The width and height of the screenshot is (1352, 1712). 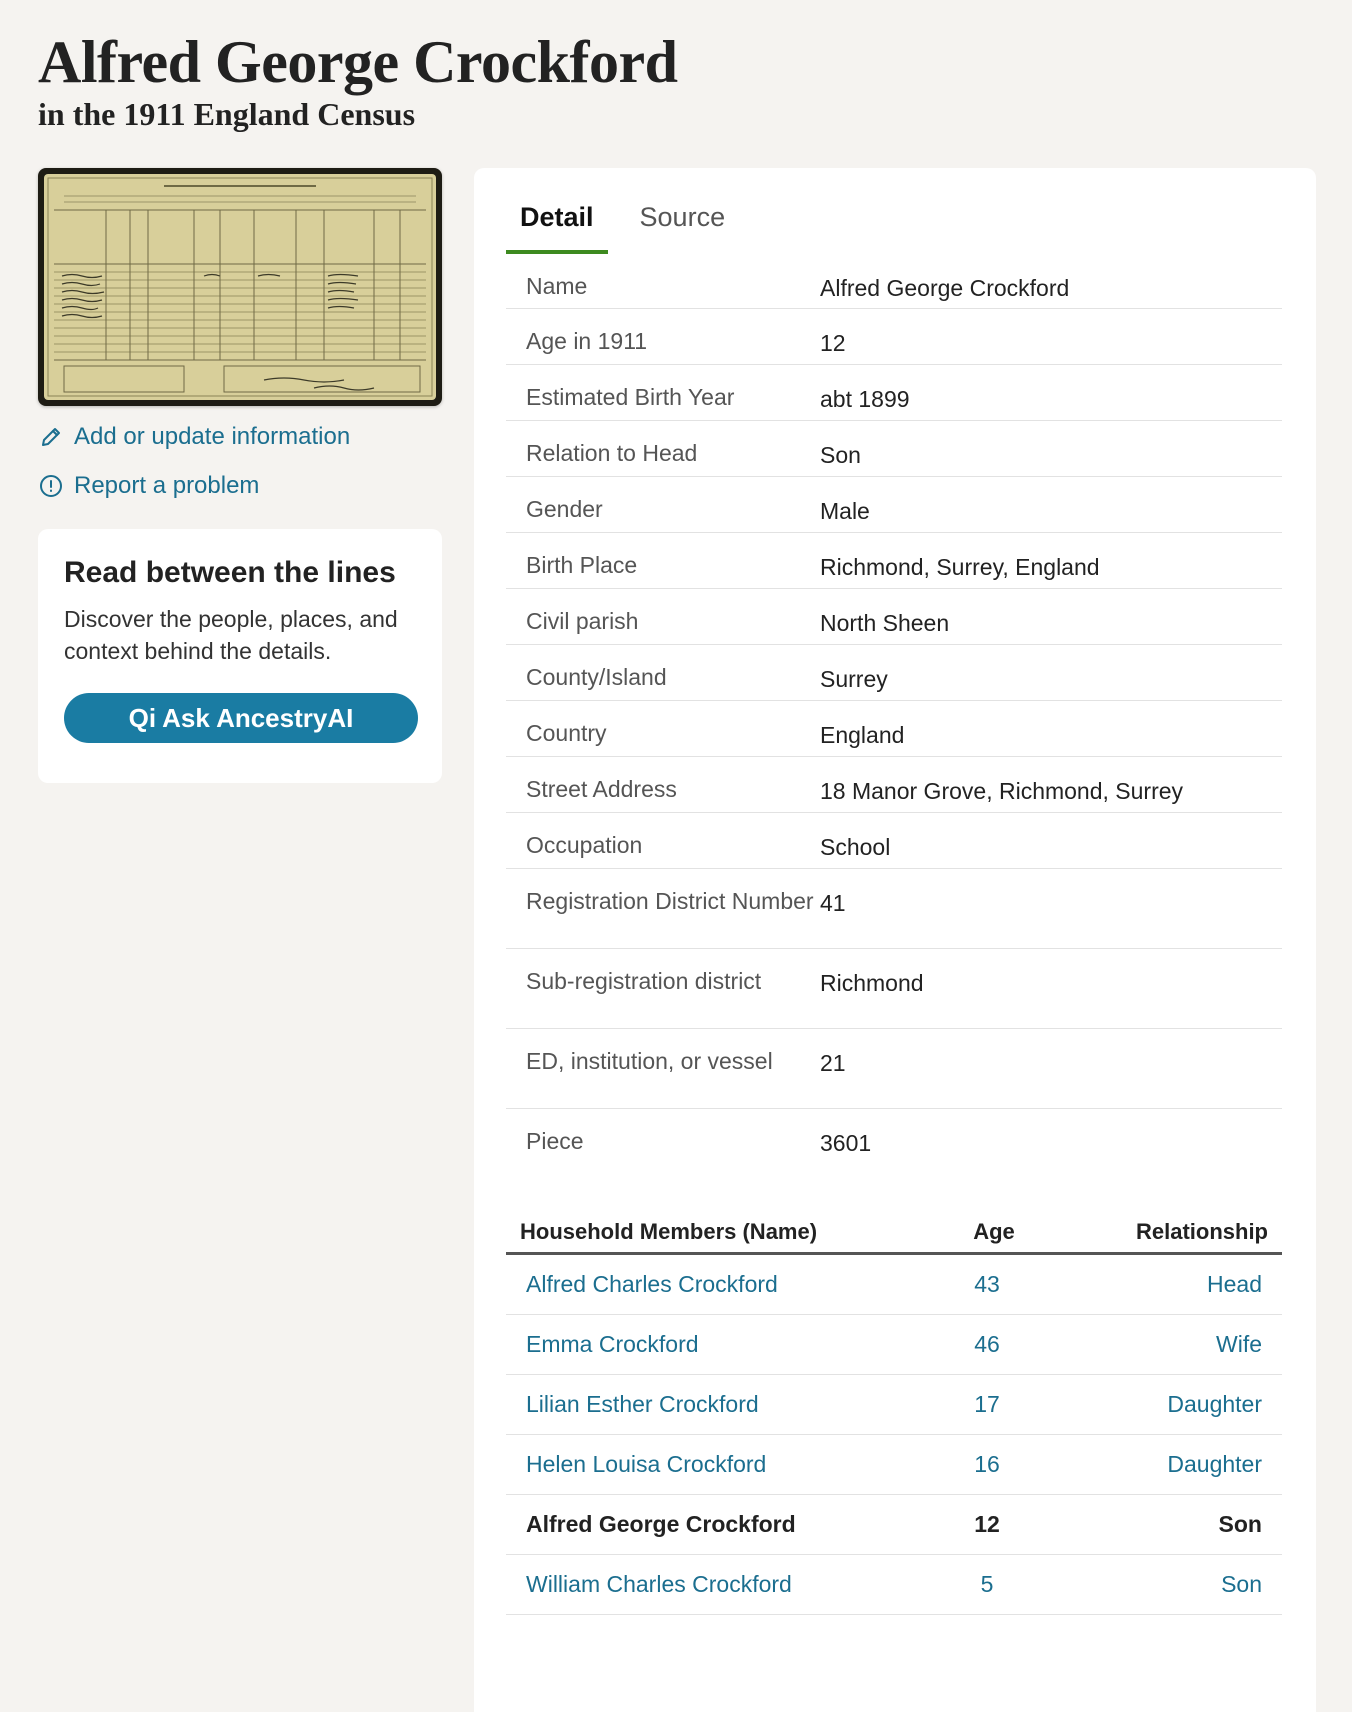 What do you see at coordinates (142, 717) in the screenshot?
I see `ancestry-ai-icon: Qi` at bounding box center [142, 717].